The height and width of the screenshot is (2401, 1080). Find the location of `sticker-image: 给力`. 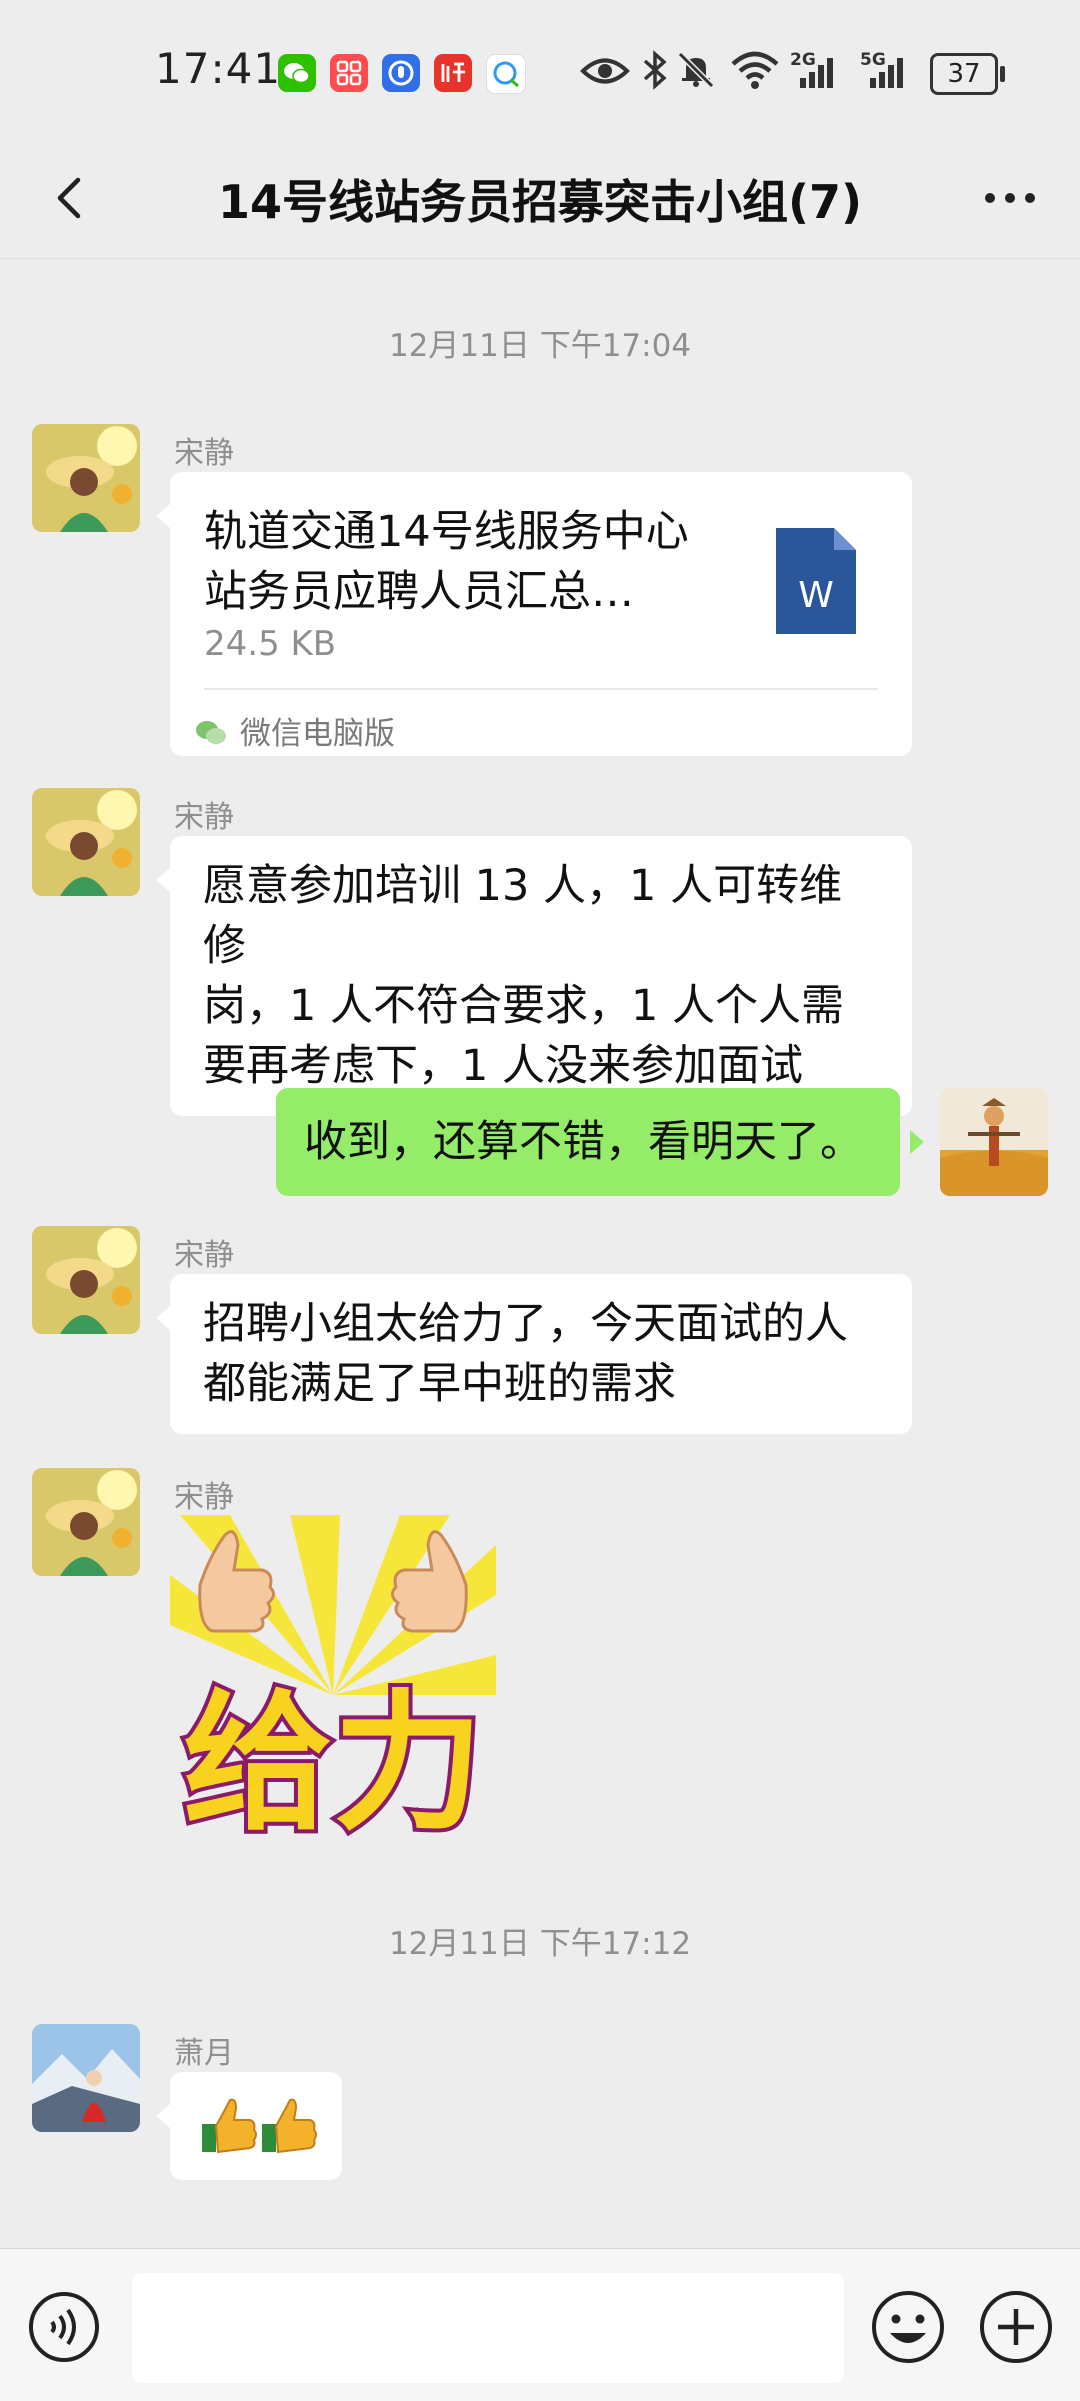

sticker-image: 给力 is located at coordinates (333, 1685).